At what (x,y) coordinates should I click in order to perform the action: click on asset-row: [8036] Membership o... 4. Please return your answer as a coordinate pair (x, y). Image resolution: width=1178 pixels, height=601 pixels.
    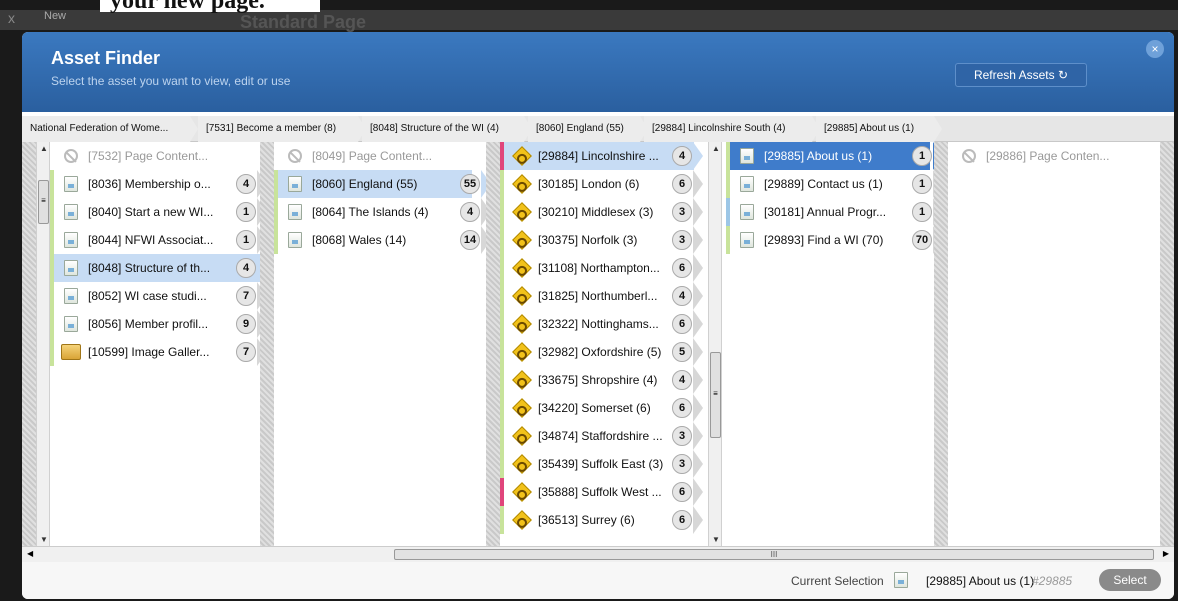
    Looking at the image, I should click on (158, 184).